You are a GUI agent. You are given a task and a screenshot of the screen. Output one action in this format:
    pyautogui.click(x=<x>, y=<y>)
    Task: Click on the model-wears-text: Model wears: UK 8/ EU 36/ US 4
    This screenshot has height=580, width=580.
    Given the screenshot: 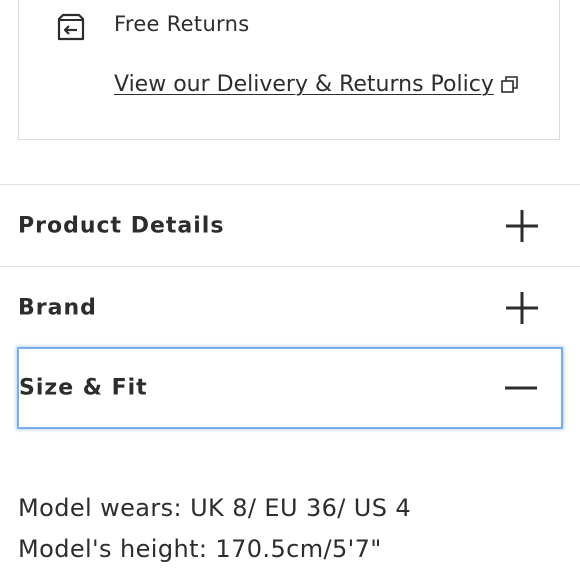 What is the action you would take?
    pyautogui.click(x=215, y=508)
    